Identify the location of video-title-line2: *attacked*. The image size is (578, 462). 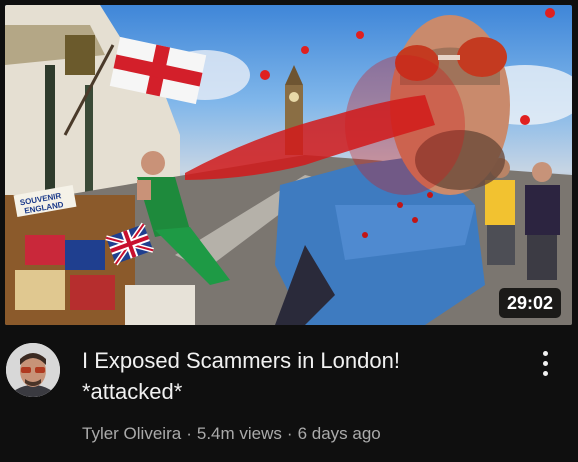
(132, 391).